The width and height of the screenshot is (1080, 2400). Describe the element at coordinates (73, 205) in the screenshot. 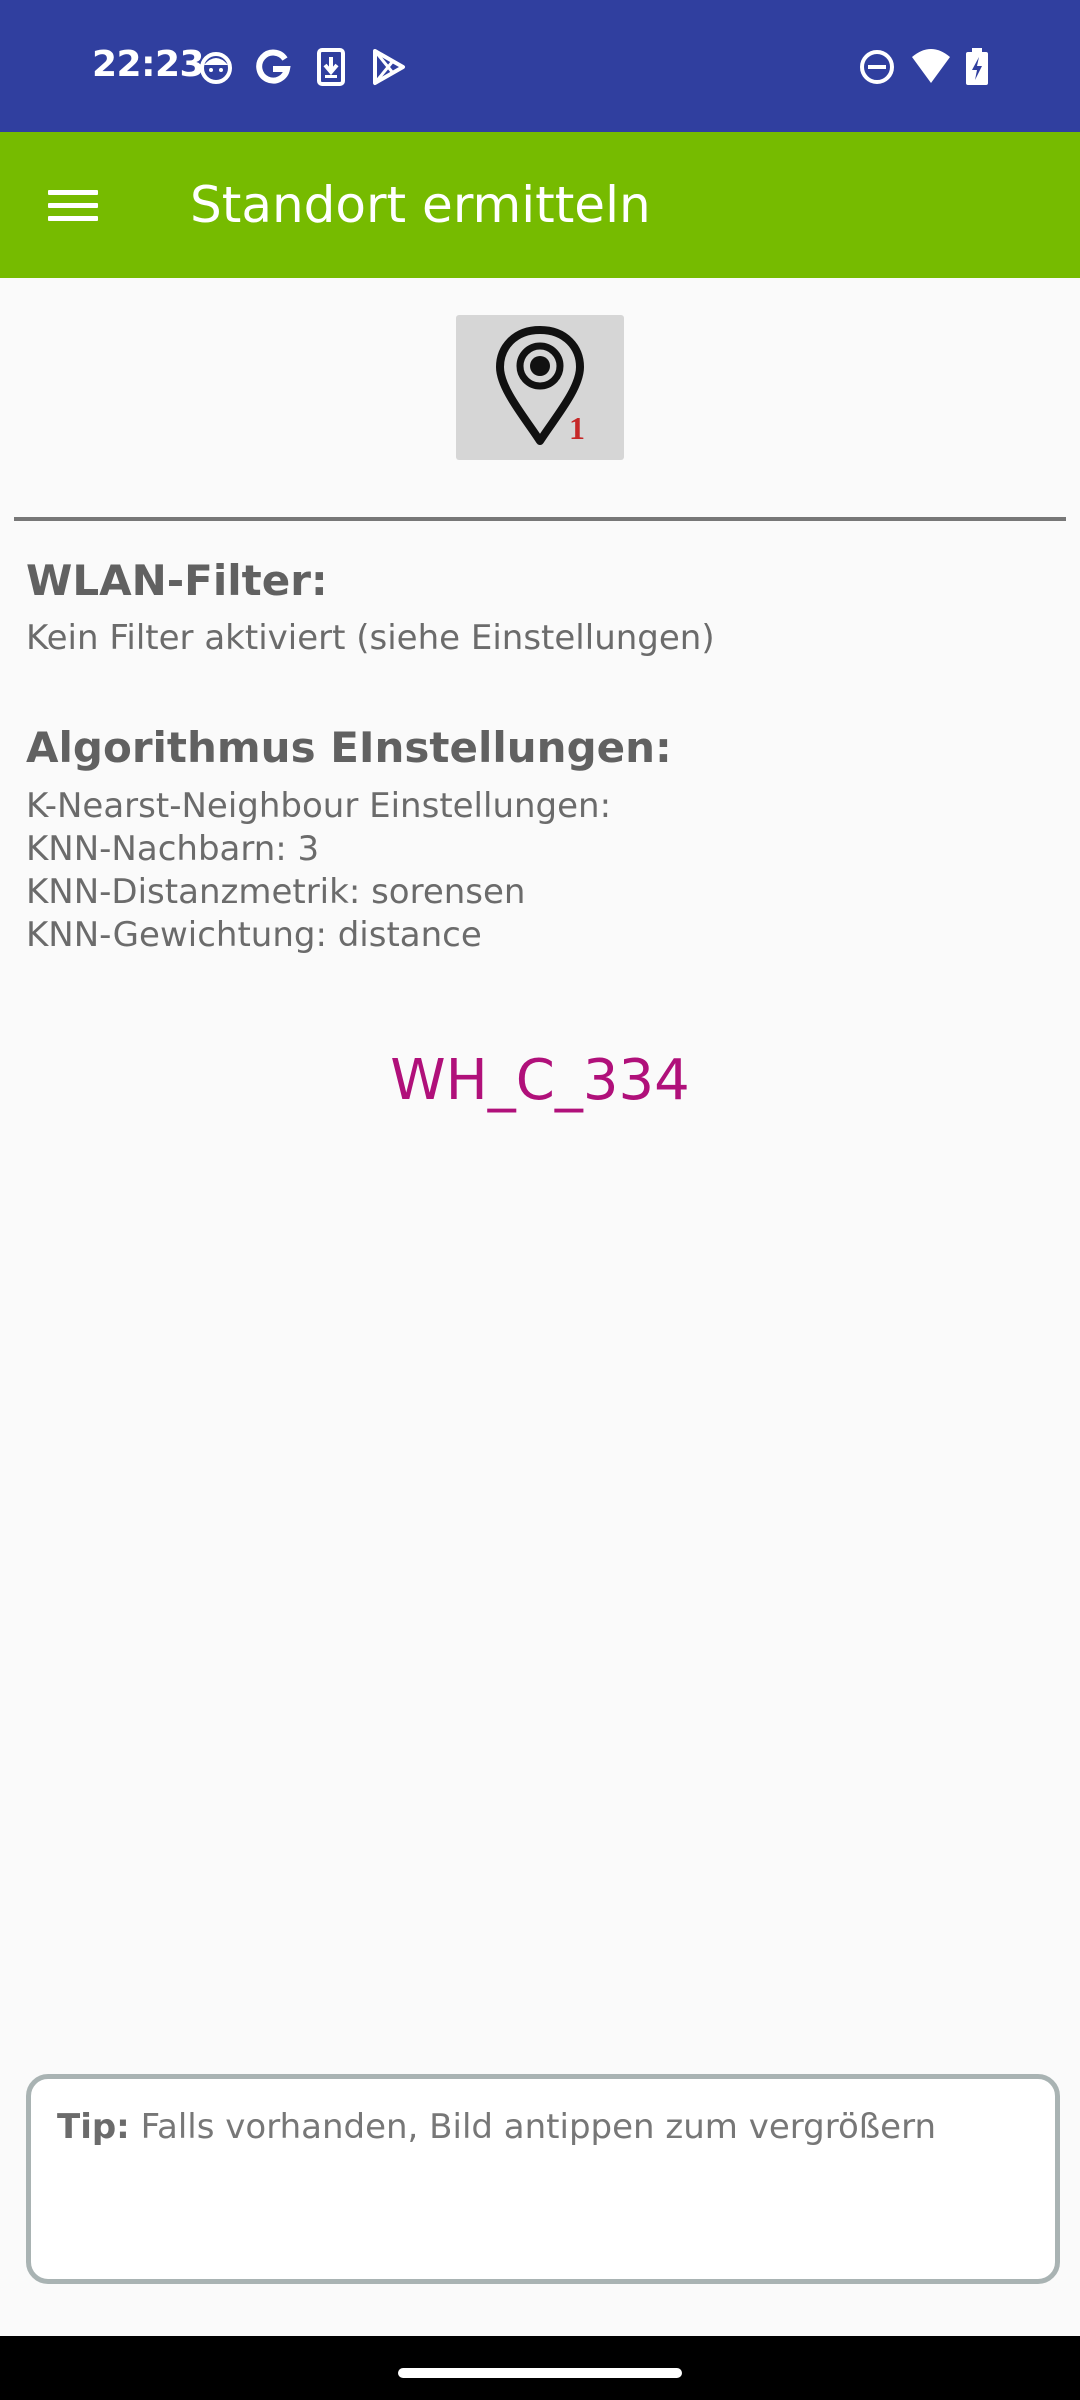

I see `hamburger-menu-icon` at that location.